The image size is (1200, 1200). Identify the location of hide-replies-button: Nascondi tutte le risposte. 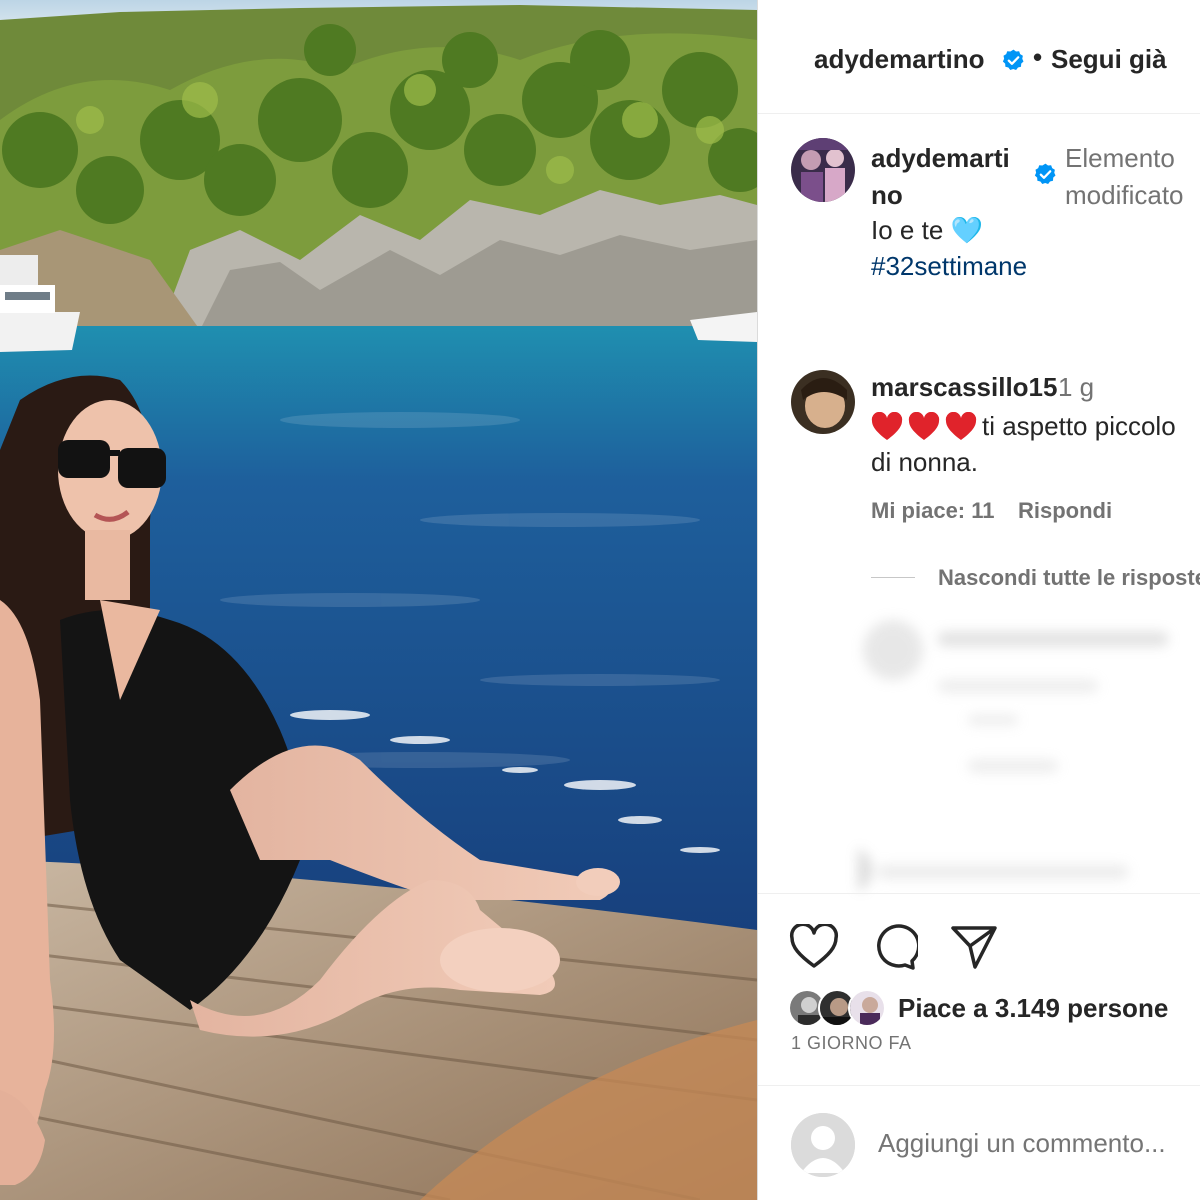
(1069, 578).